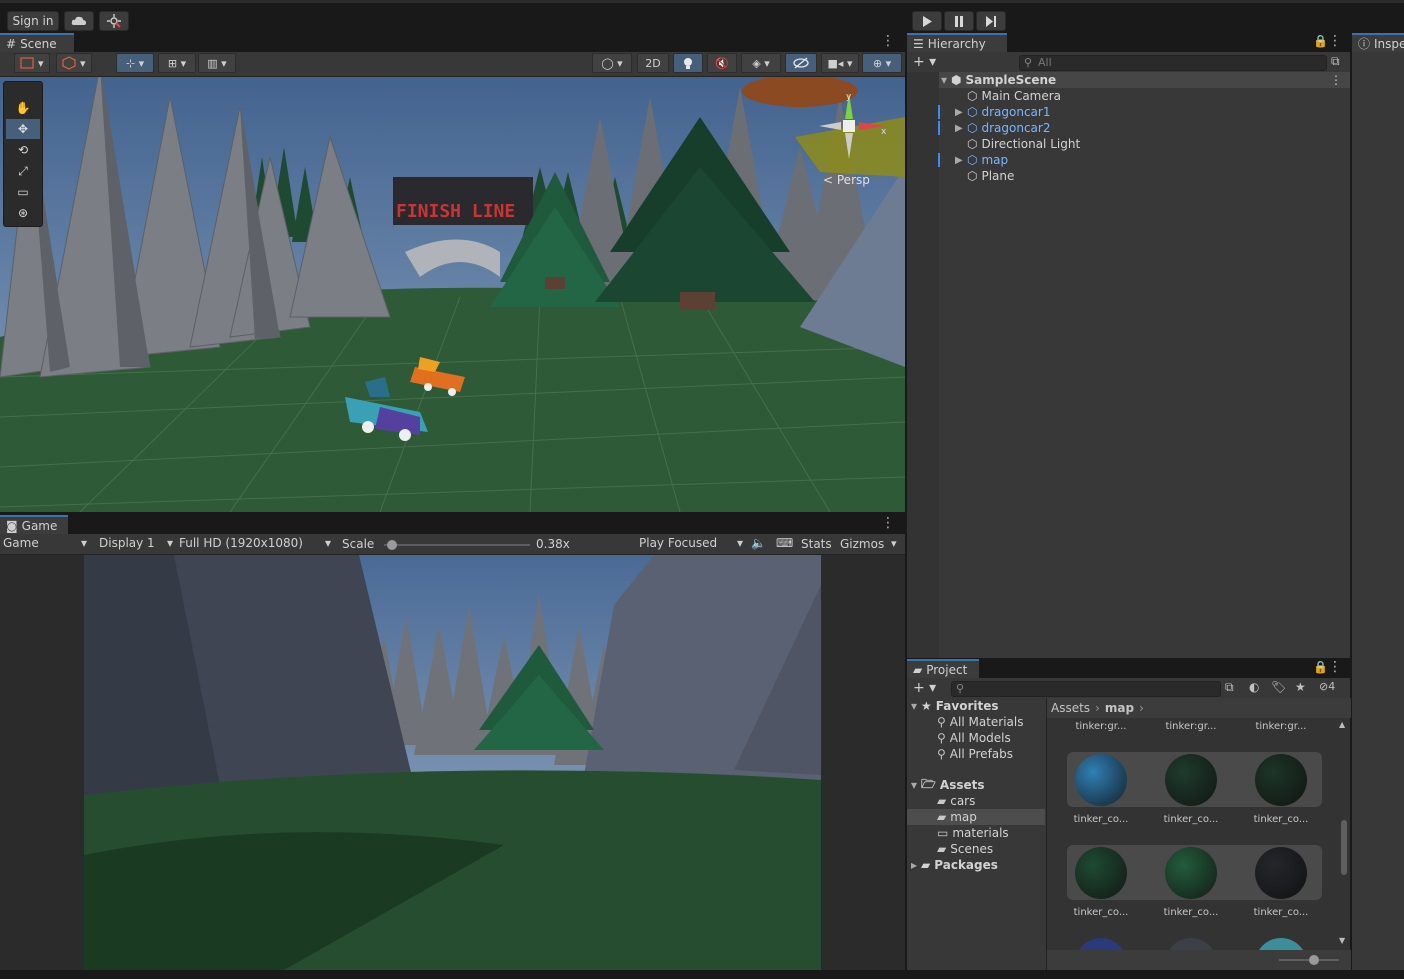 The image size is (1404, 979). What do you see at coordinates (391, 545) in the screenshot?
I see `scale-slider-thumb` at bounding box center [391, 545].